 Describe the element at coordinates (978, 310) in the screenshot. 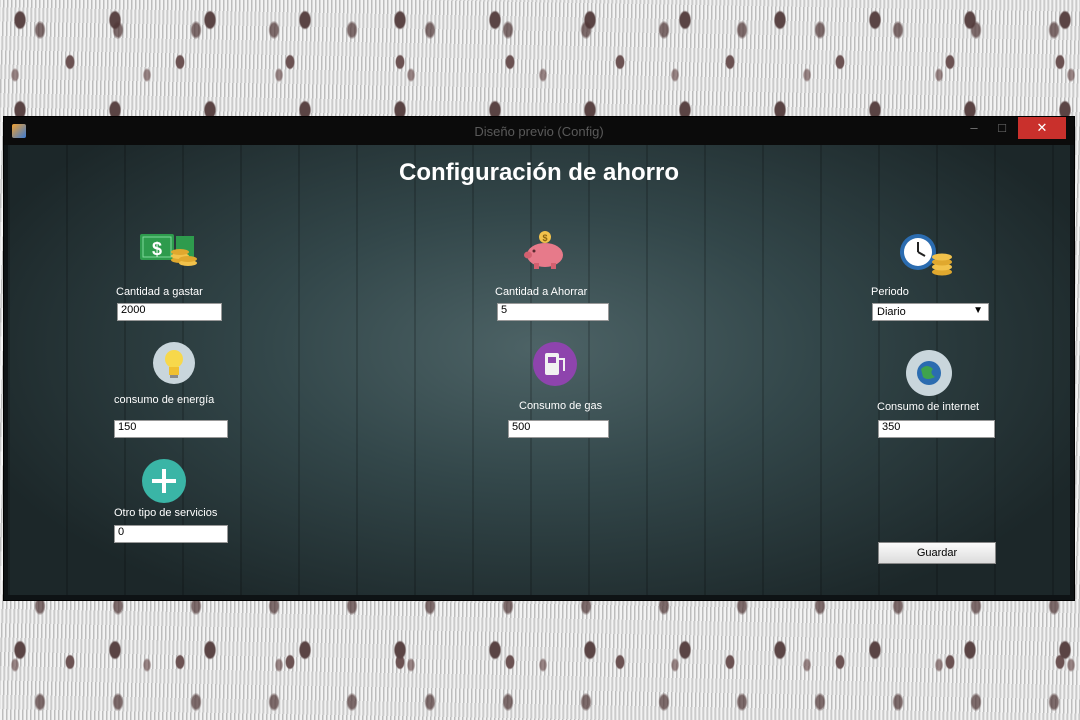

I see `chevron-down-icon: ▼` at that location.